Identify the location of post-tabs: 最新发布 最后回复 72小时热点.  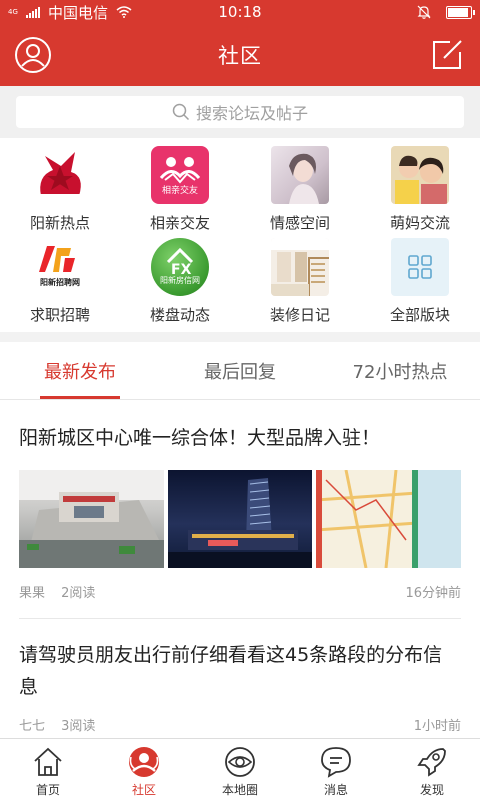
(240, 371).